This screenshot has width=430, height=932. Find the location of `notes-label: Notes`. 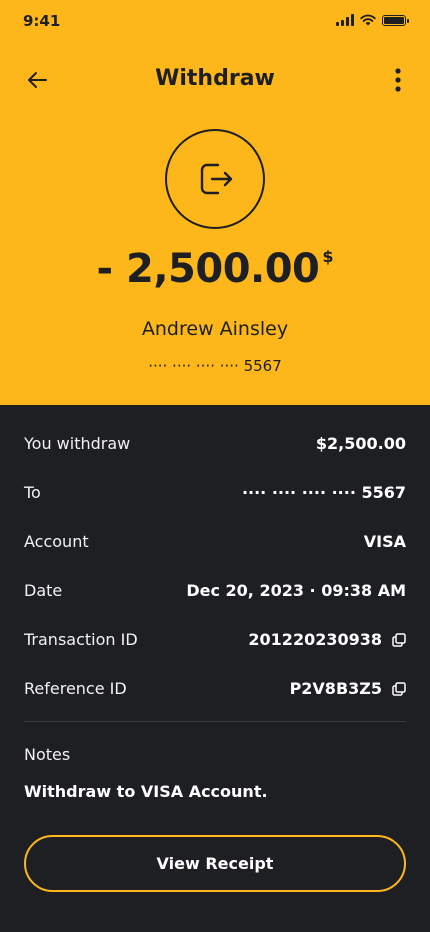

notes-label: Notes is located at coordinates (47, 754).